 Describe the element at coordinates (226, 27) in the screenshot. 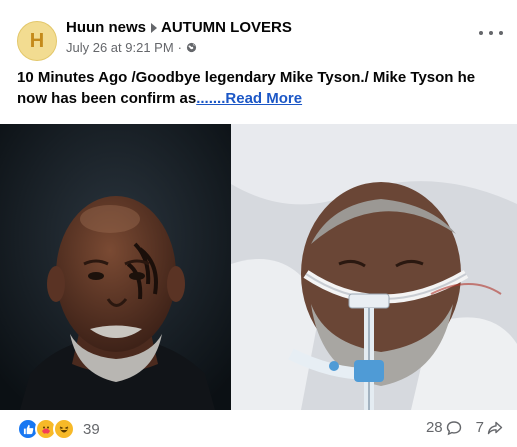

I see `group-name: AUTUMN LOVERS` at that location.